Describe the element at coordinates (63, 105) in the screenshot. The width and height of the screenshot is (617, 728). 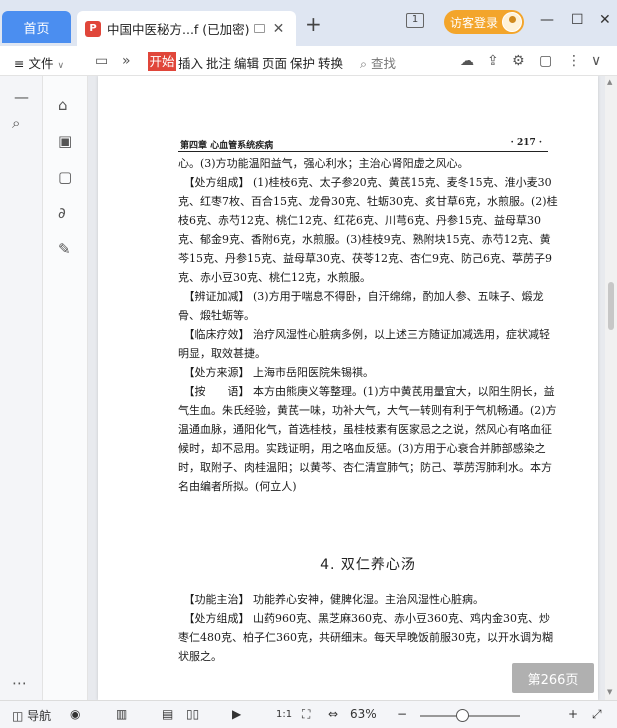
I see `bookmark-icon: ⌂` at that location.